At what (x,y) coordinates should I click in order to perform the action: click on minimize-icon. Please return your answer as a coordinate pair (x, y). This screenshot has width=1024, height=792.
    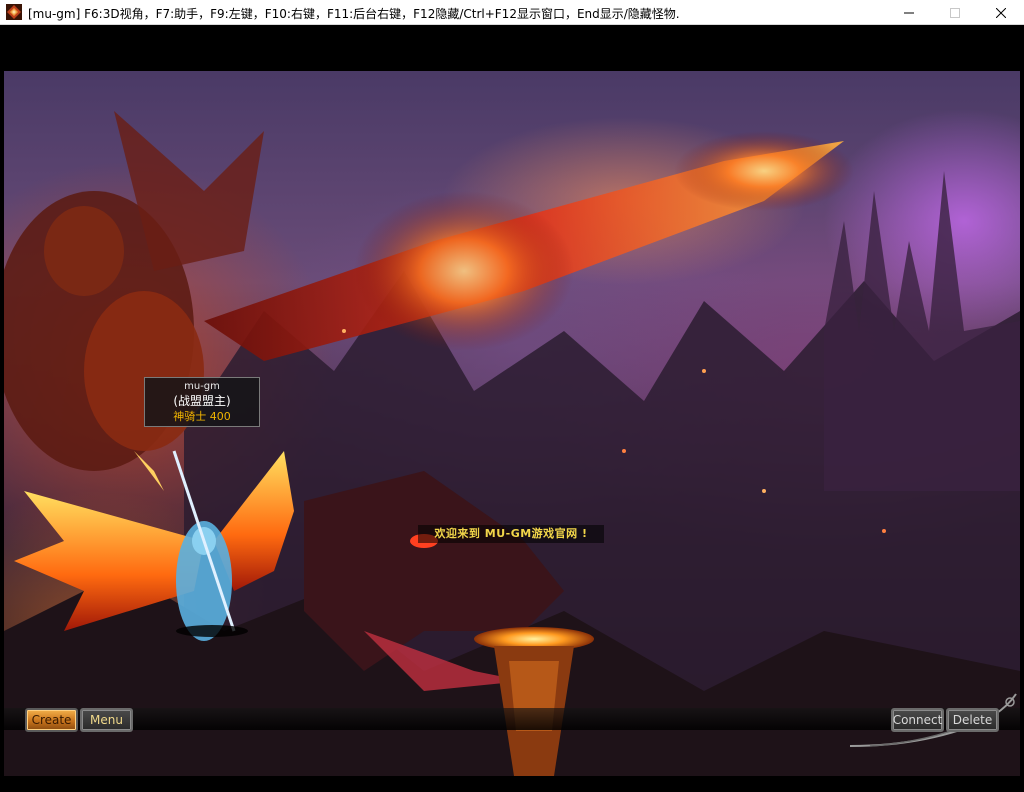
    Looking at the image, I should click on (909, 12).